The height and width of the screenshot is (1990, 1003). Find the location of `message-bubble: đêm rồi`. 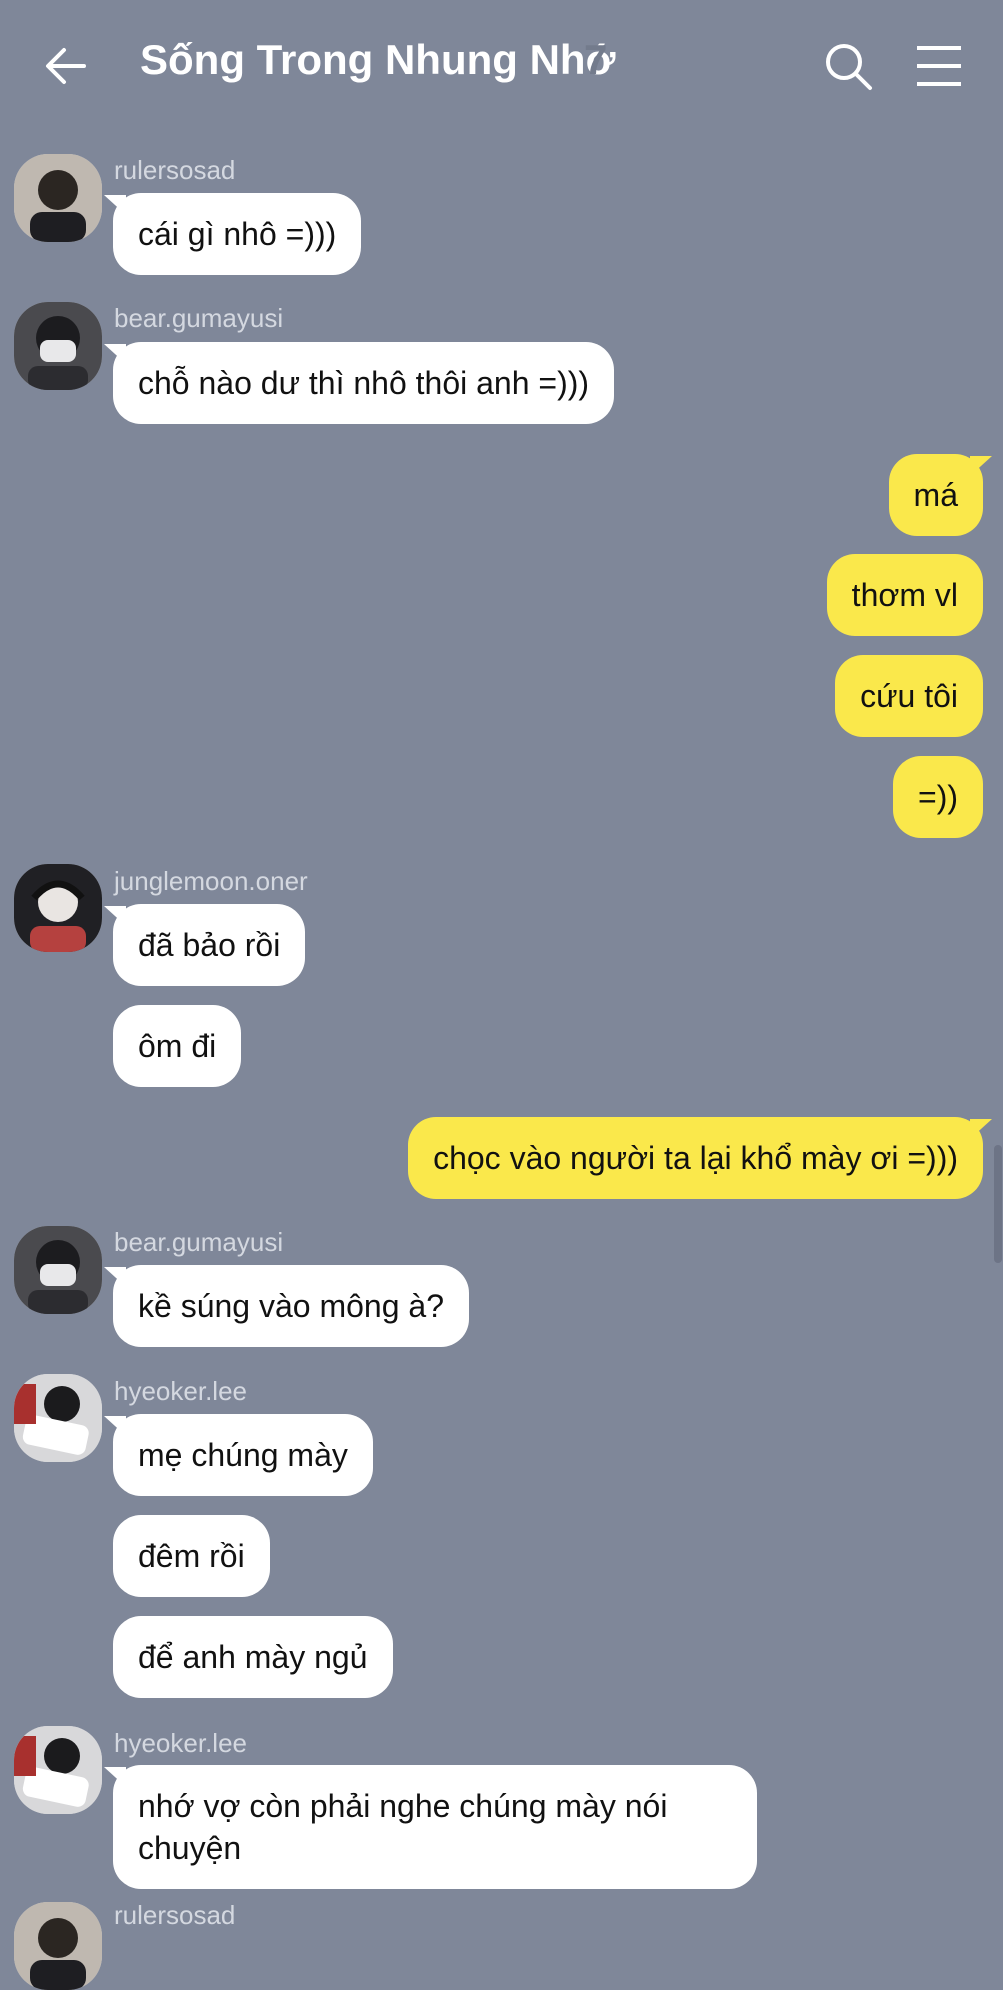

message-bubble: đêm rồi is located at coordinates (191, 1556).